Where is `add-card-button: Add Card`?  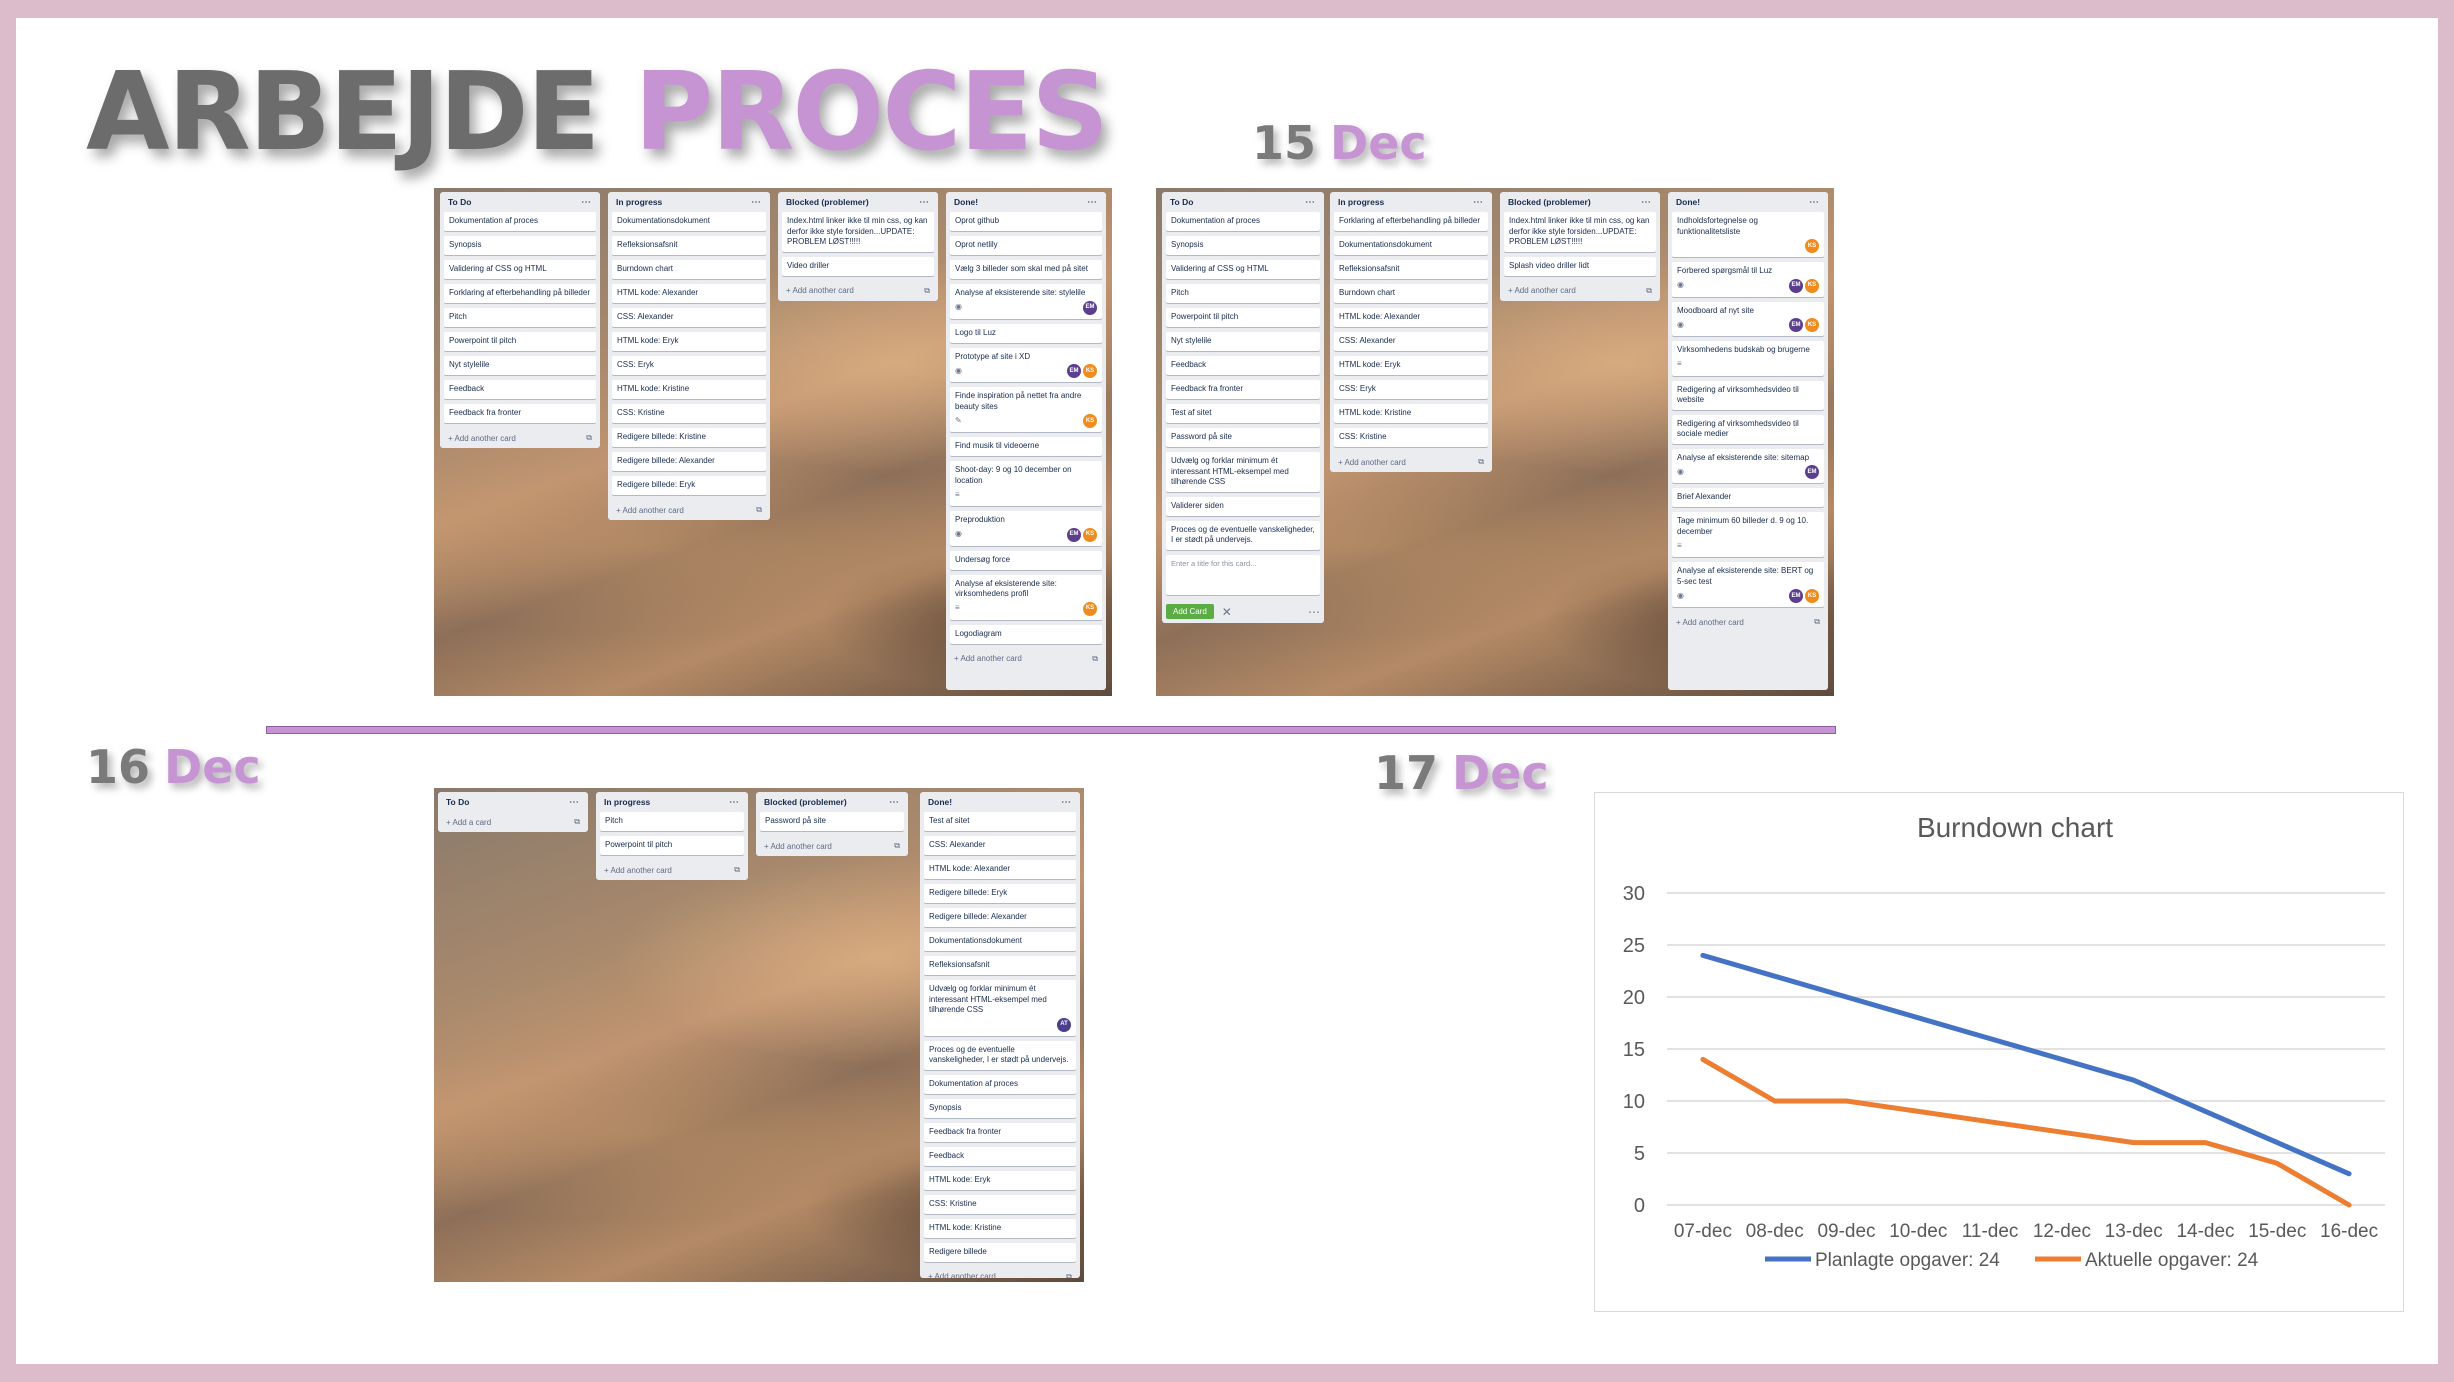 add-card-button: Add Card is located at coordinates (1190, 611).